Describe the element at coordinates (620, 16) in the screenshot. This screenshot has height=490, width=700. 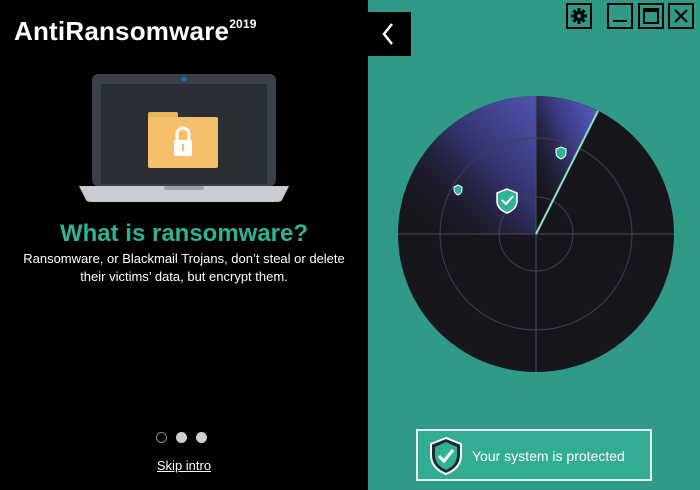
I see `minimize-button` at that location.